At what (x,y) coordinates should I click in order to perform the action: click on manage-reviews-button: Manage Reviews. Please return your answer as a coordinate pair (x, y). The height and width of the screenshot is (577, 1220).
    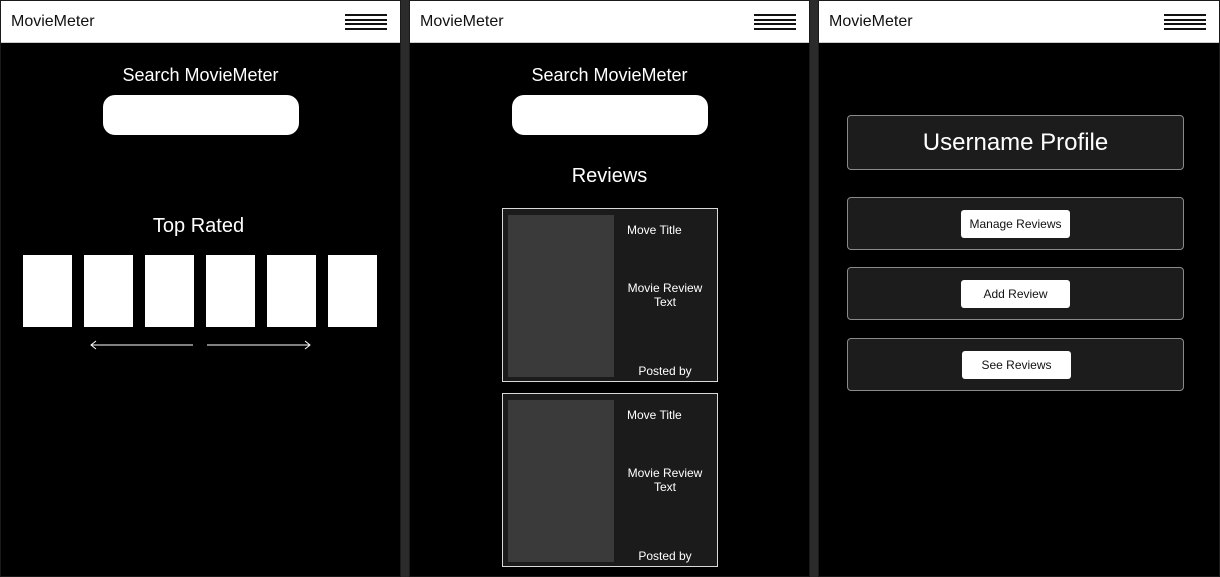
    Looking at the image, I should click on (1015, 224).